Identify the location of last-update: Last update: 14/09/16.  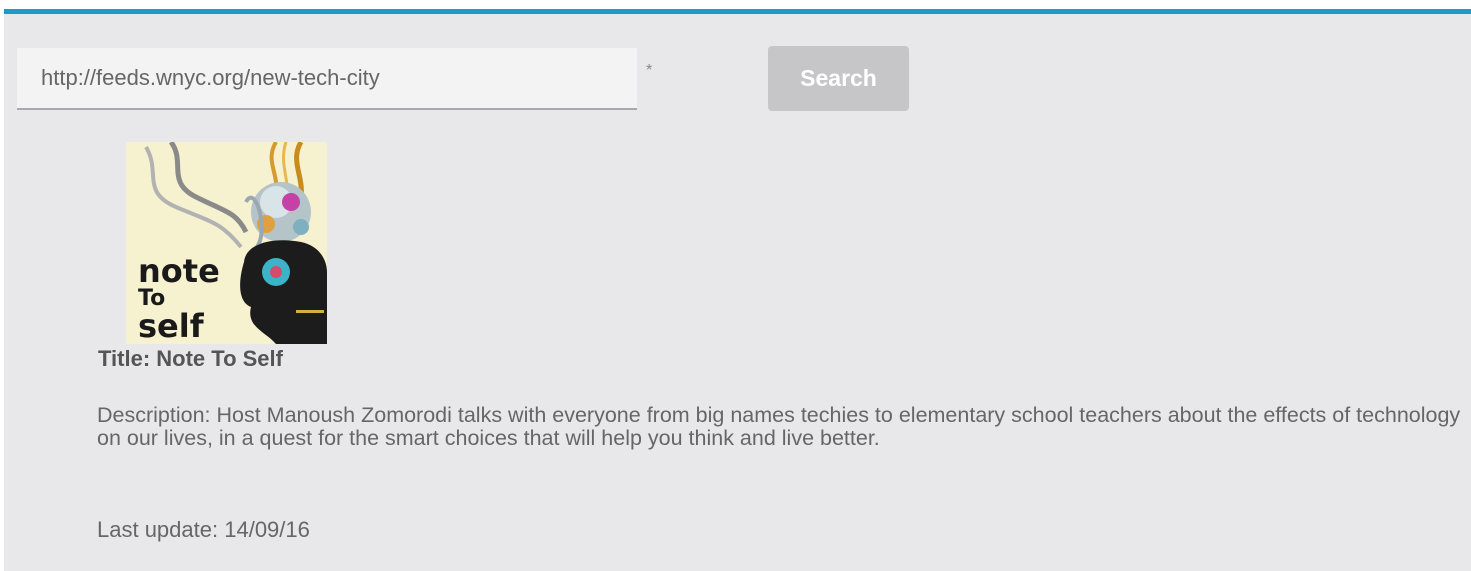
(203, 530).